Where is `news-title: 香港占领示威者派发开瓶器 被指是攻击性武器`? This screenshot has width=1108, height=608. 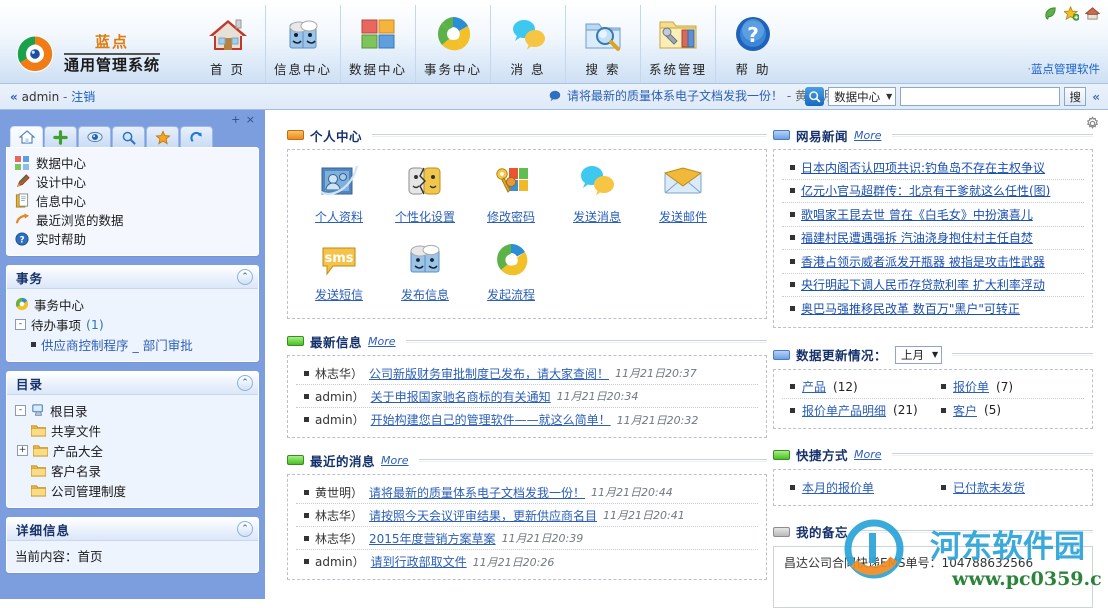 news-title: 香港占领示威者派发开瓶器 被指是攻击性武器 is located at coordinates (923, 261).